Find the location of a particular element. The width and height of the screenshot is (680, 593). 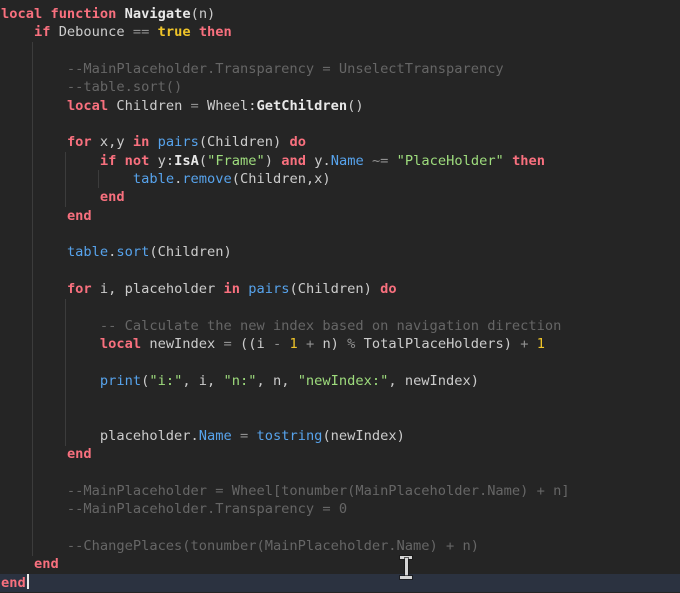

code-token: - is located at coordinates (277, 344).